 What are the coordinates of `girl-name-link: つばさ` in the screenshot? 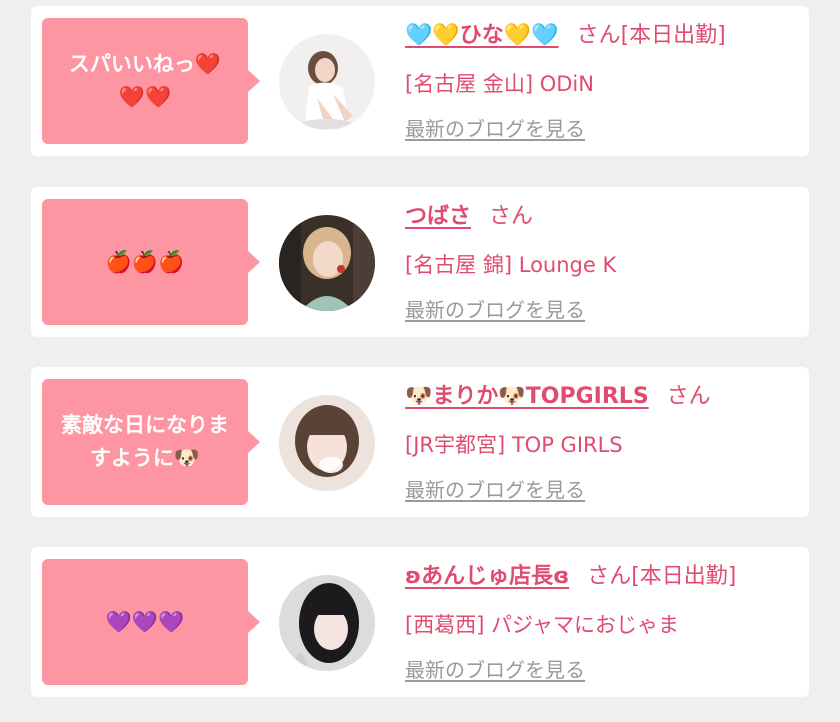 It's located at (438, 216).